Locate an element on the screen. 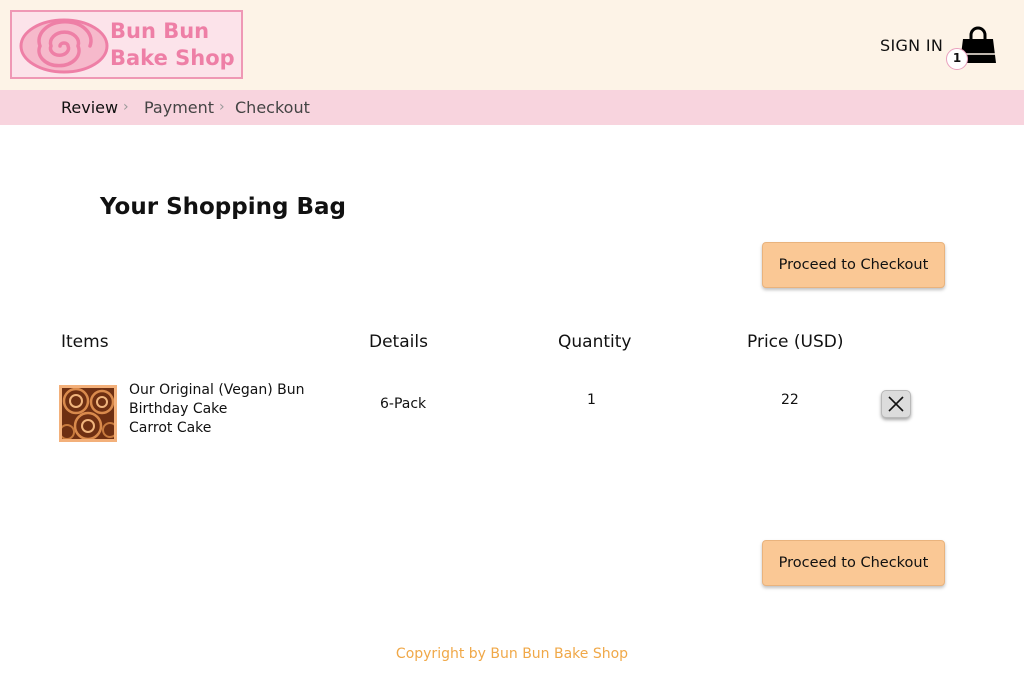  logo-line-1: Bun Bun is located at coordinates (160, 31).